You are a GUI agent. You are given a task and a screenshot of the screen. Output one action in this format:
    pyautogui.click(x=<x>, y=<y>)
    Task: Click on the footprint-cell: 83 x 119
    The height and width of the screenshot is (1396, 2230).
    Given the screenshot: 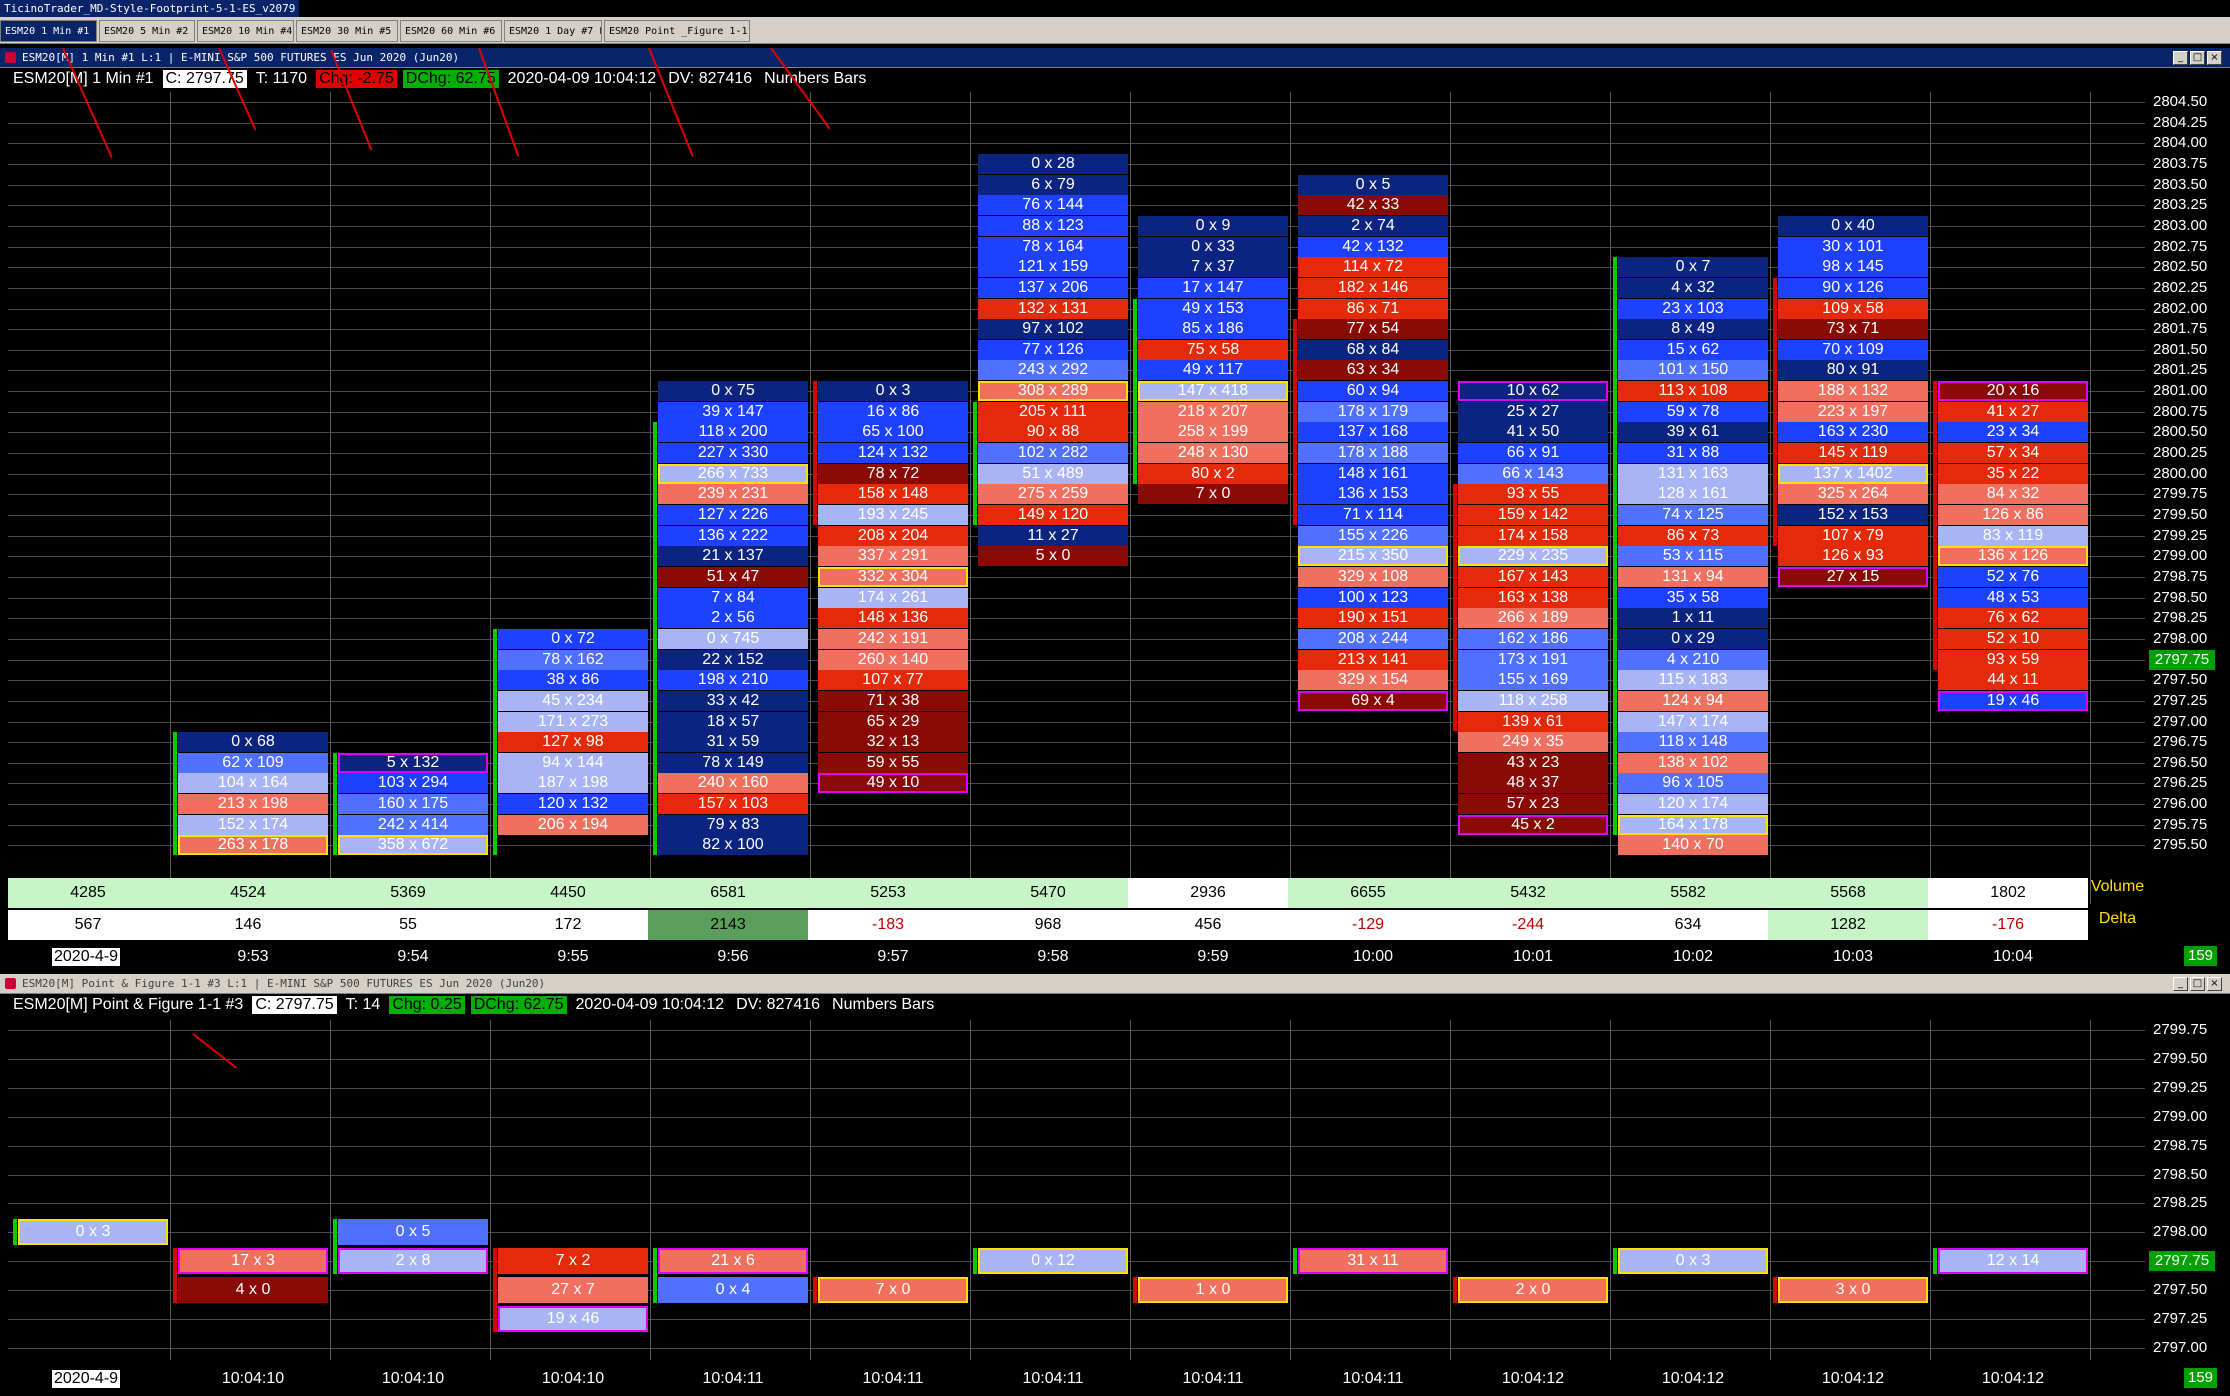 What is the action you would take?
    pyautogui.click(x=2013, y=536)
    